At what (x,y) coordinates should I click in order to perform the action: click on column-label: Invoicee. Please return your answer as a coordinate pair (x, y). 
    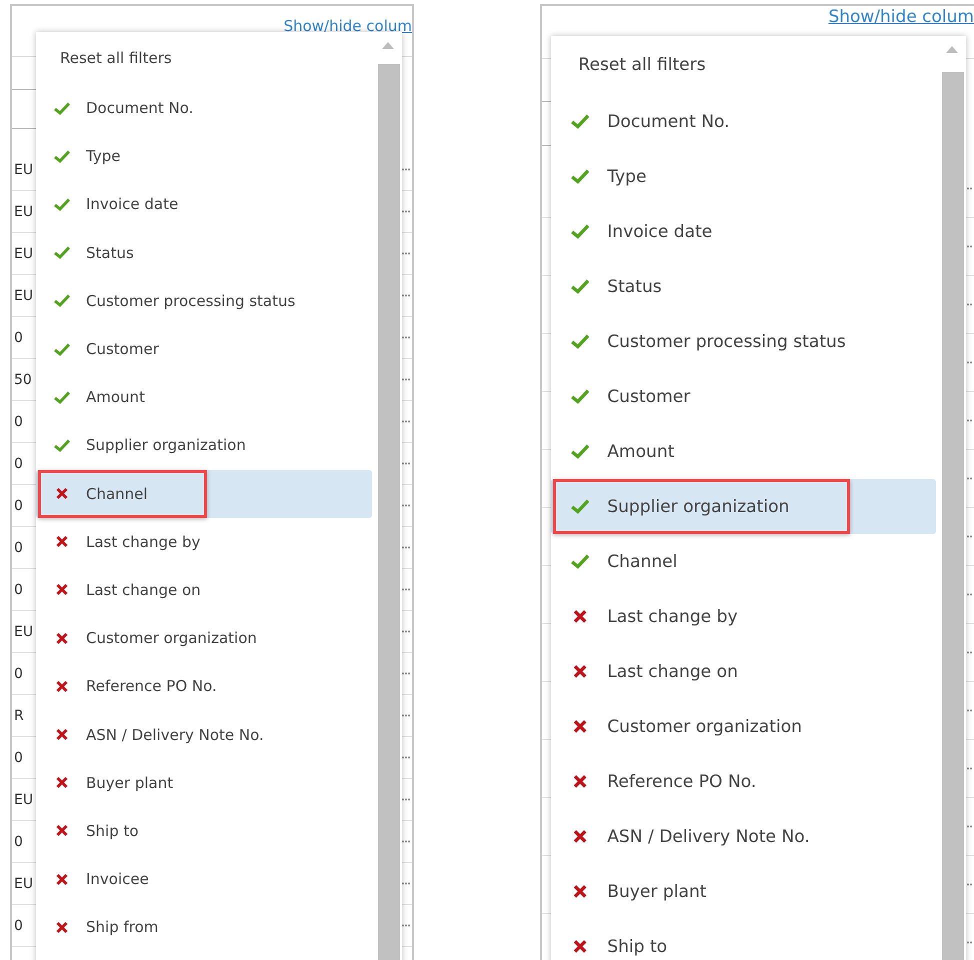
    Looking at the image, I should click on (117, 879).